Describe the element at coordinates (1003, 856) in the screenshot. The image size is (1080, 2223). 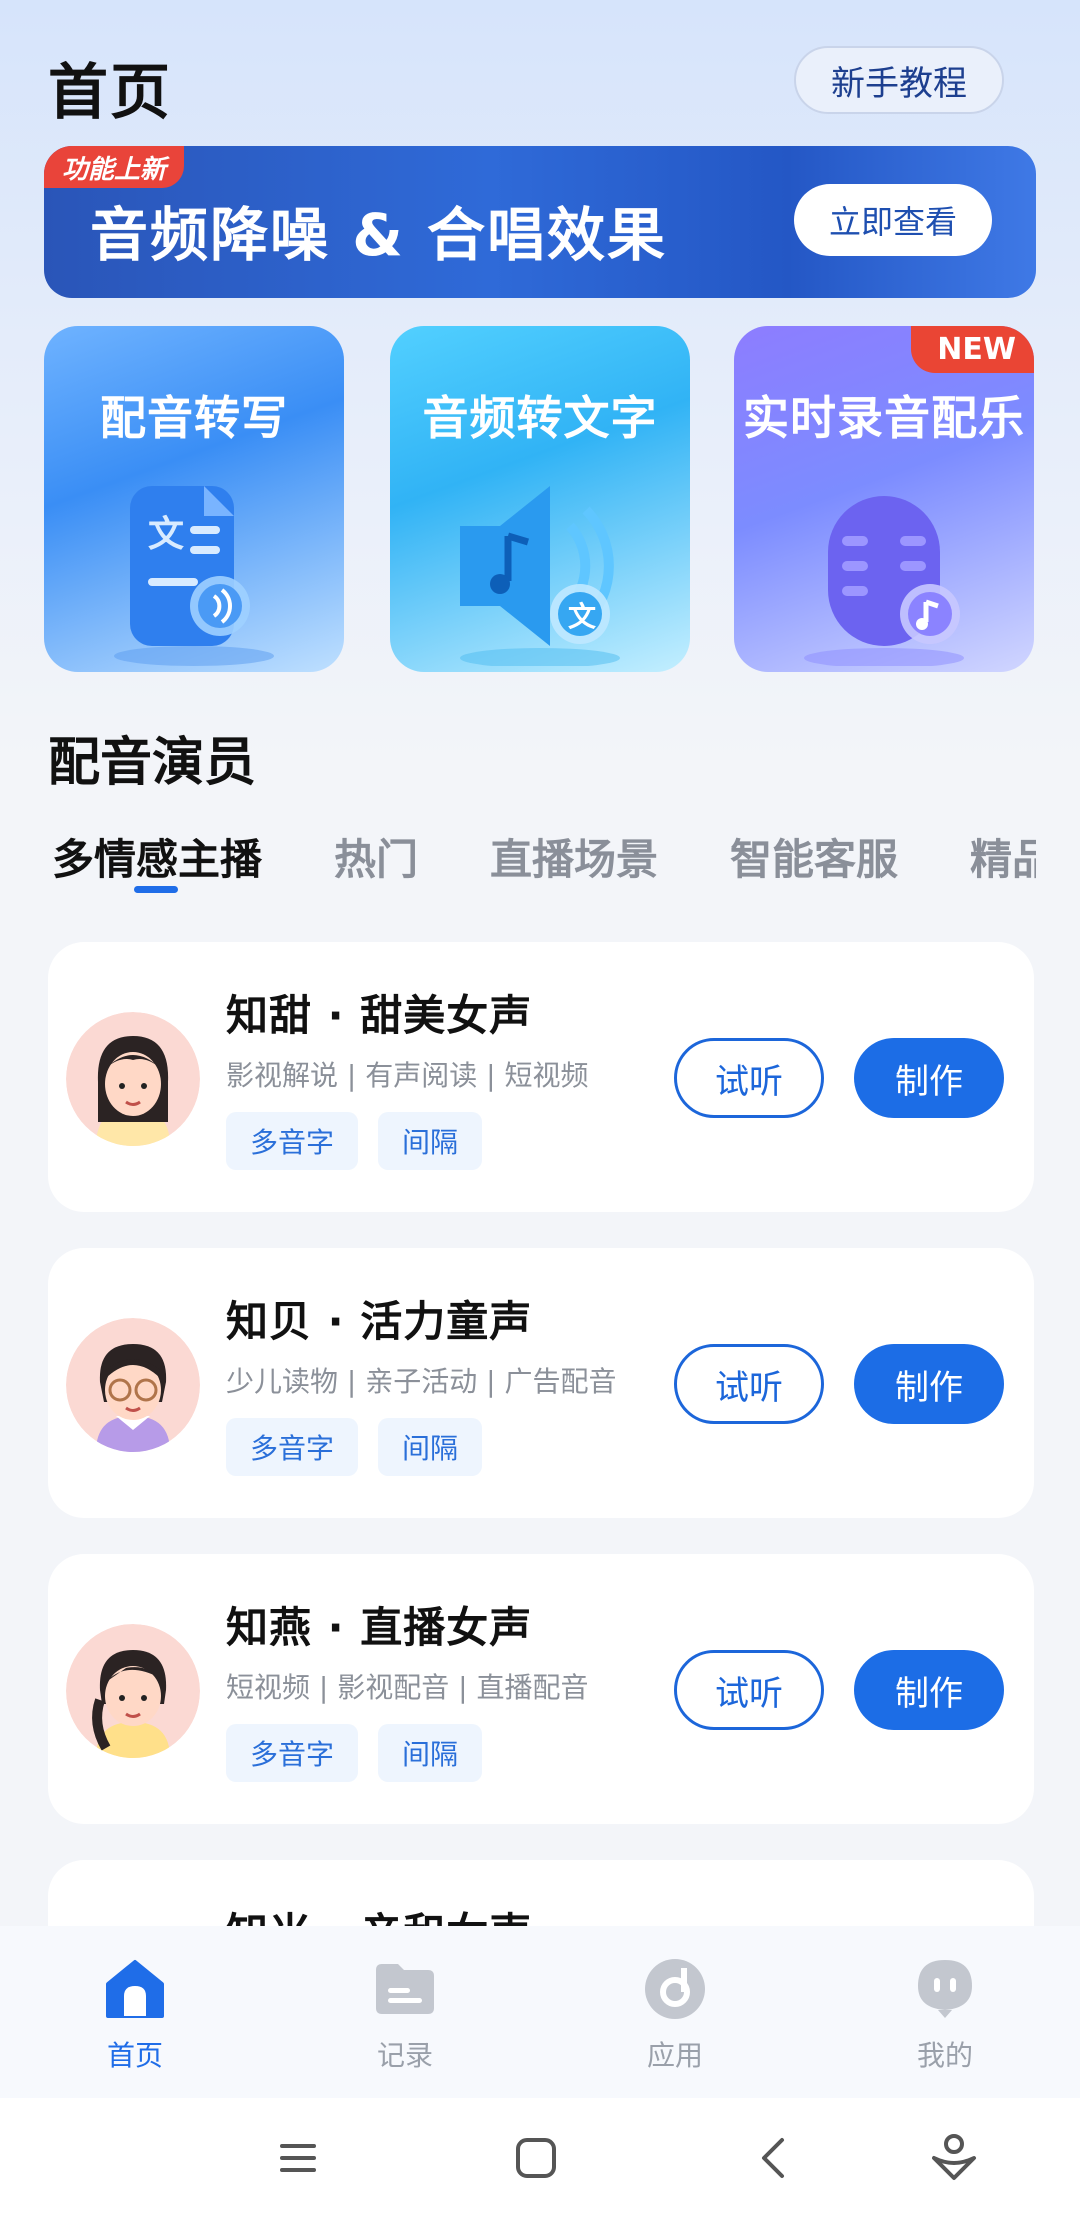
I see `tab-premium: 精品` at that location.